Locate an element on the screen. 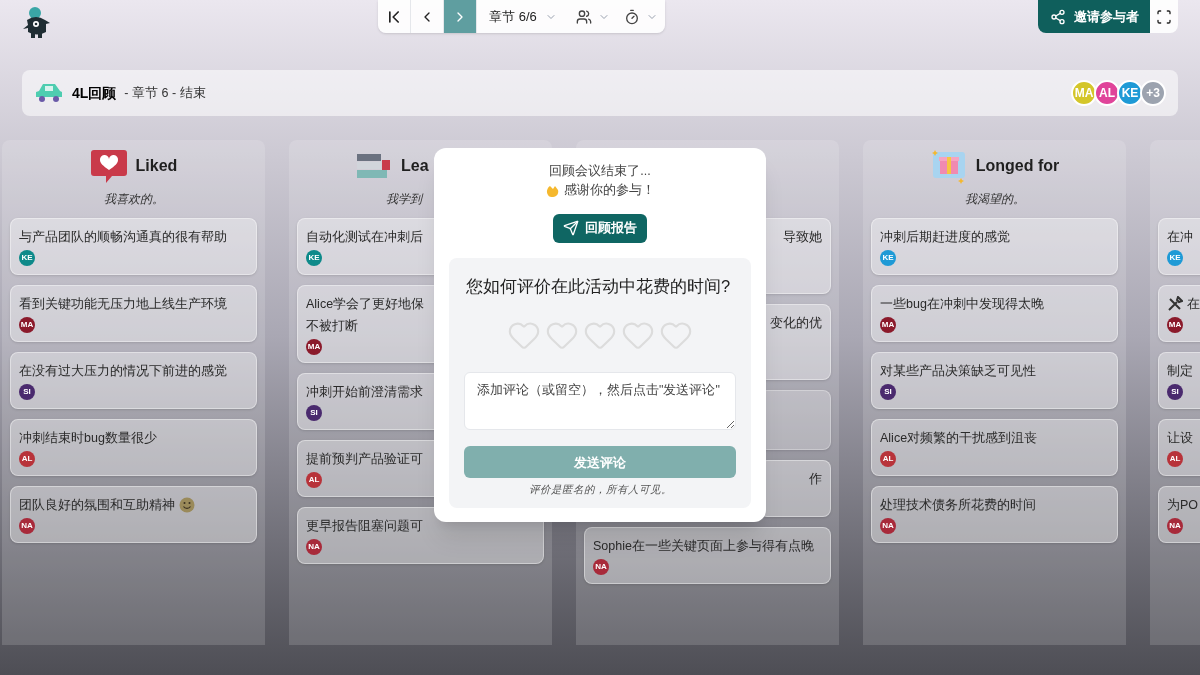 The height and width of the screenshot is (675, 1200). feedback-card: 在没有过大压力的情况下前进的感觉 SI is located at coordinates (133, 380).